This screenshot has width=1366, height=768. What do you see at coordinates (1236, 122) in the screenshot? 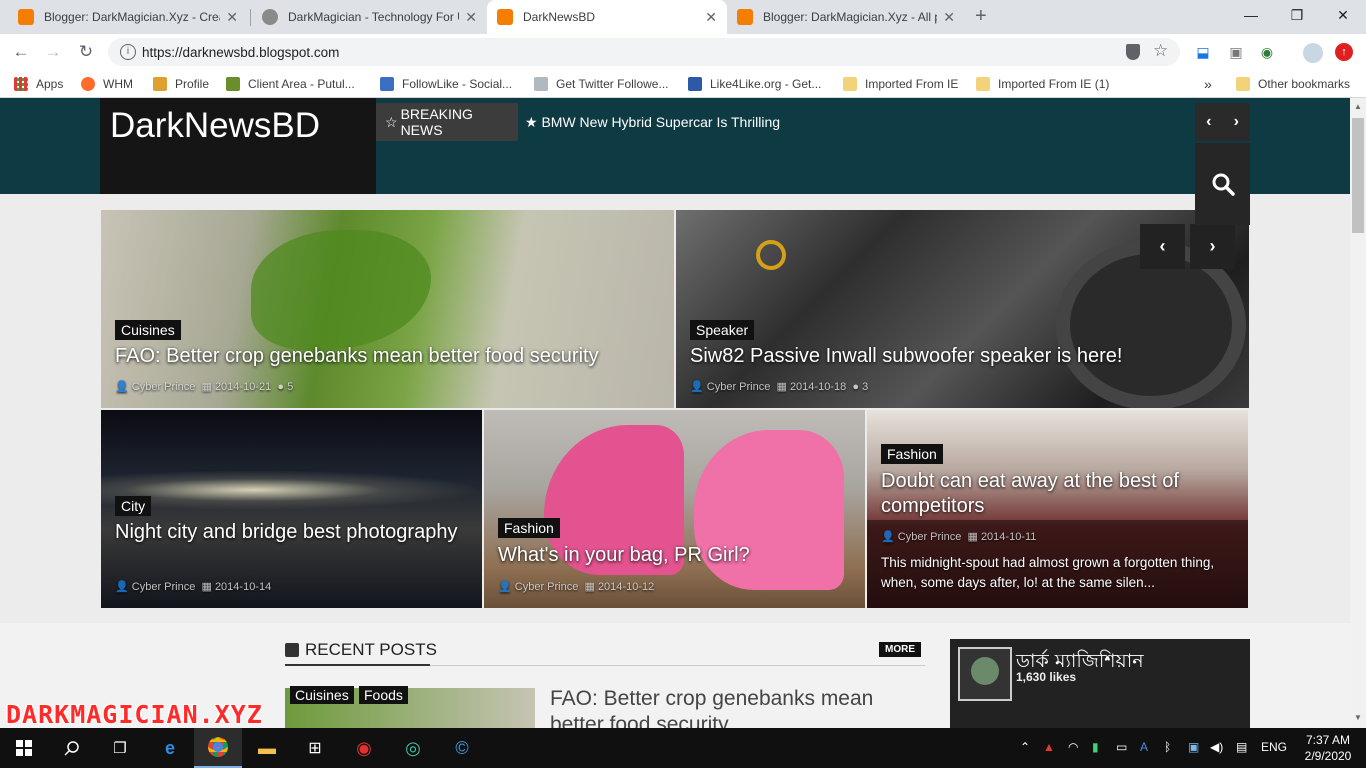
I see `ticker-next-button: ›` at bounding box center [1236, 122].